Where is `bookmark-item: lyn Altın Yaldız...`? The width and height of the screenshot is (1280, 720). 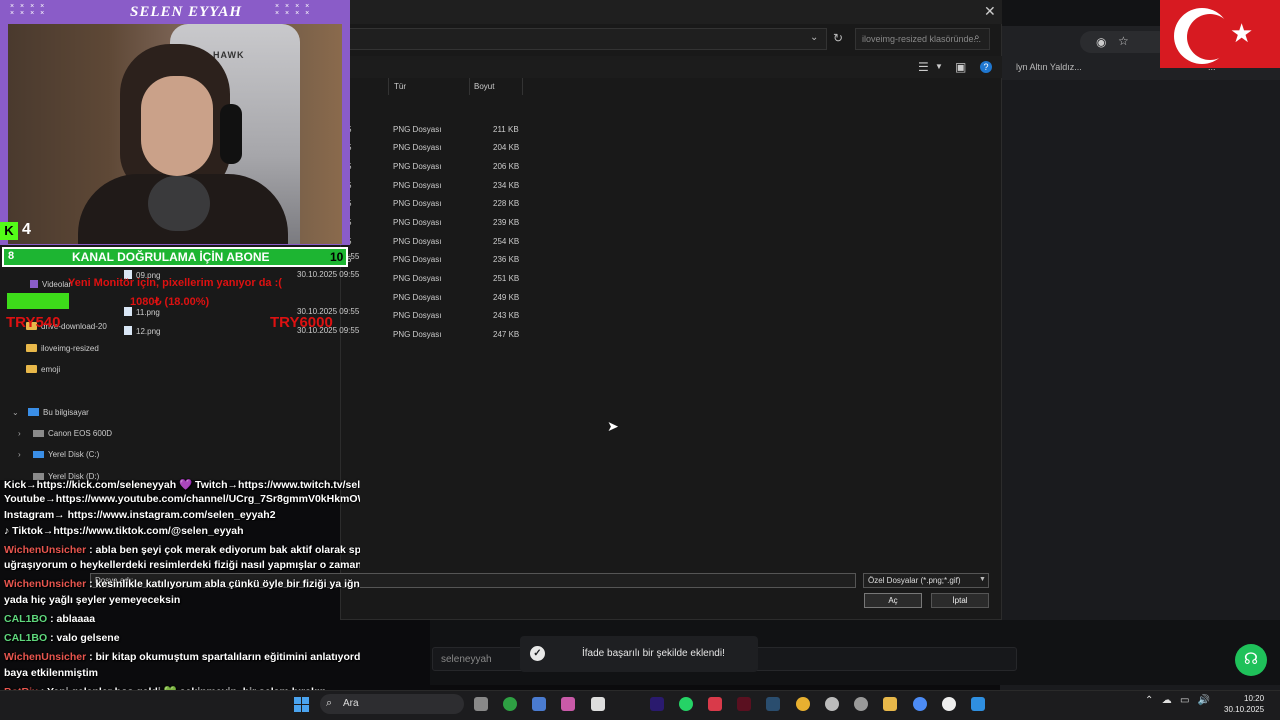 bookmark-item: lyn Altın Yaldız... is located at coordinates (1049, 67).